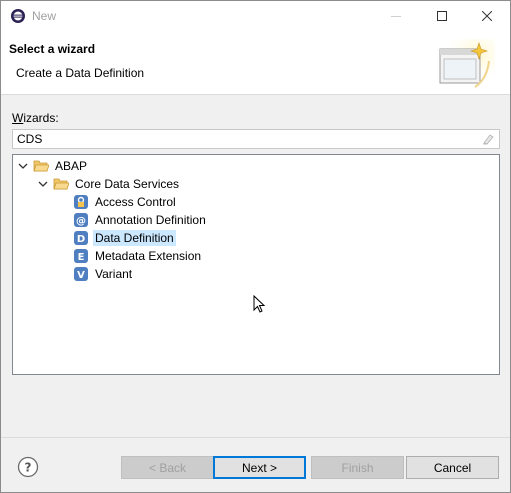 Image resolution: width=511 pixels, height=493 pixels. I want to click on svg-text: D, so click(81, 239).